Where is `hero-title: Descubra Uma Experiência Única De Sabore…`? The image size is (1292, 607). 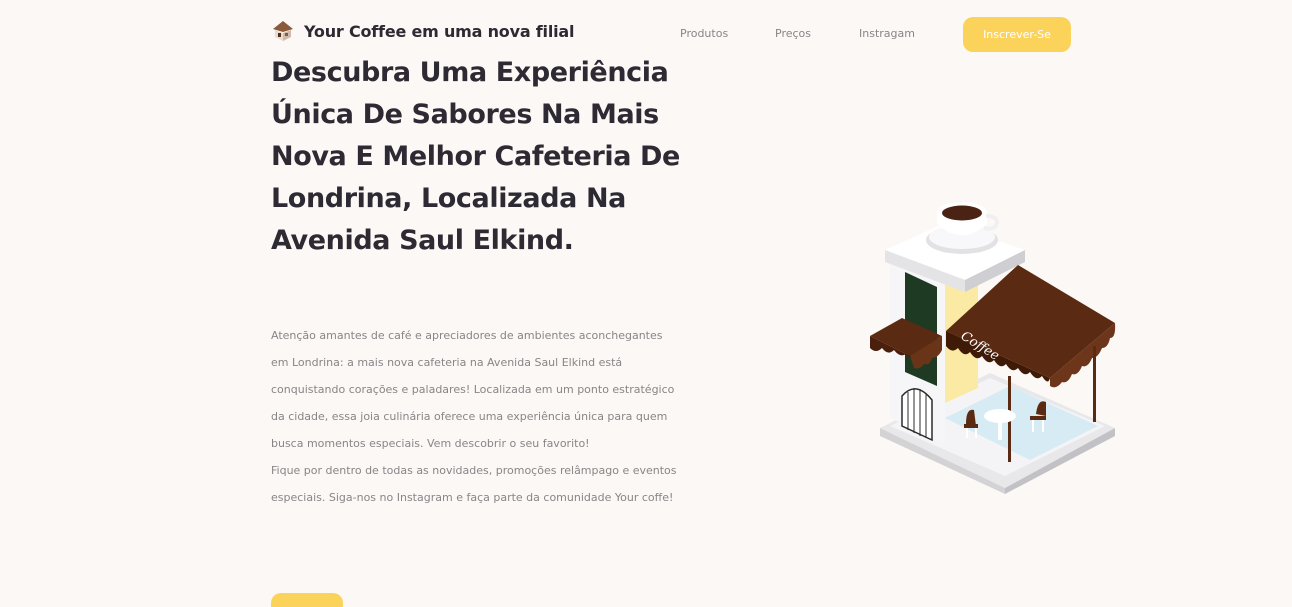 hero-title: Descubra Uma Experiência Única De Sabore… is located at coordinates (475, 156).